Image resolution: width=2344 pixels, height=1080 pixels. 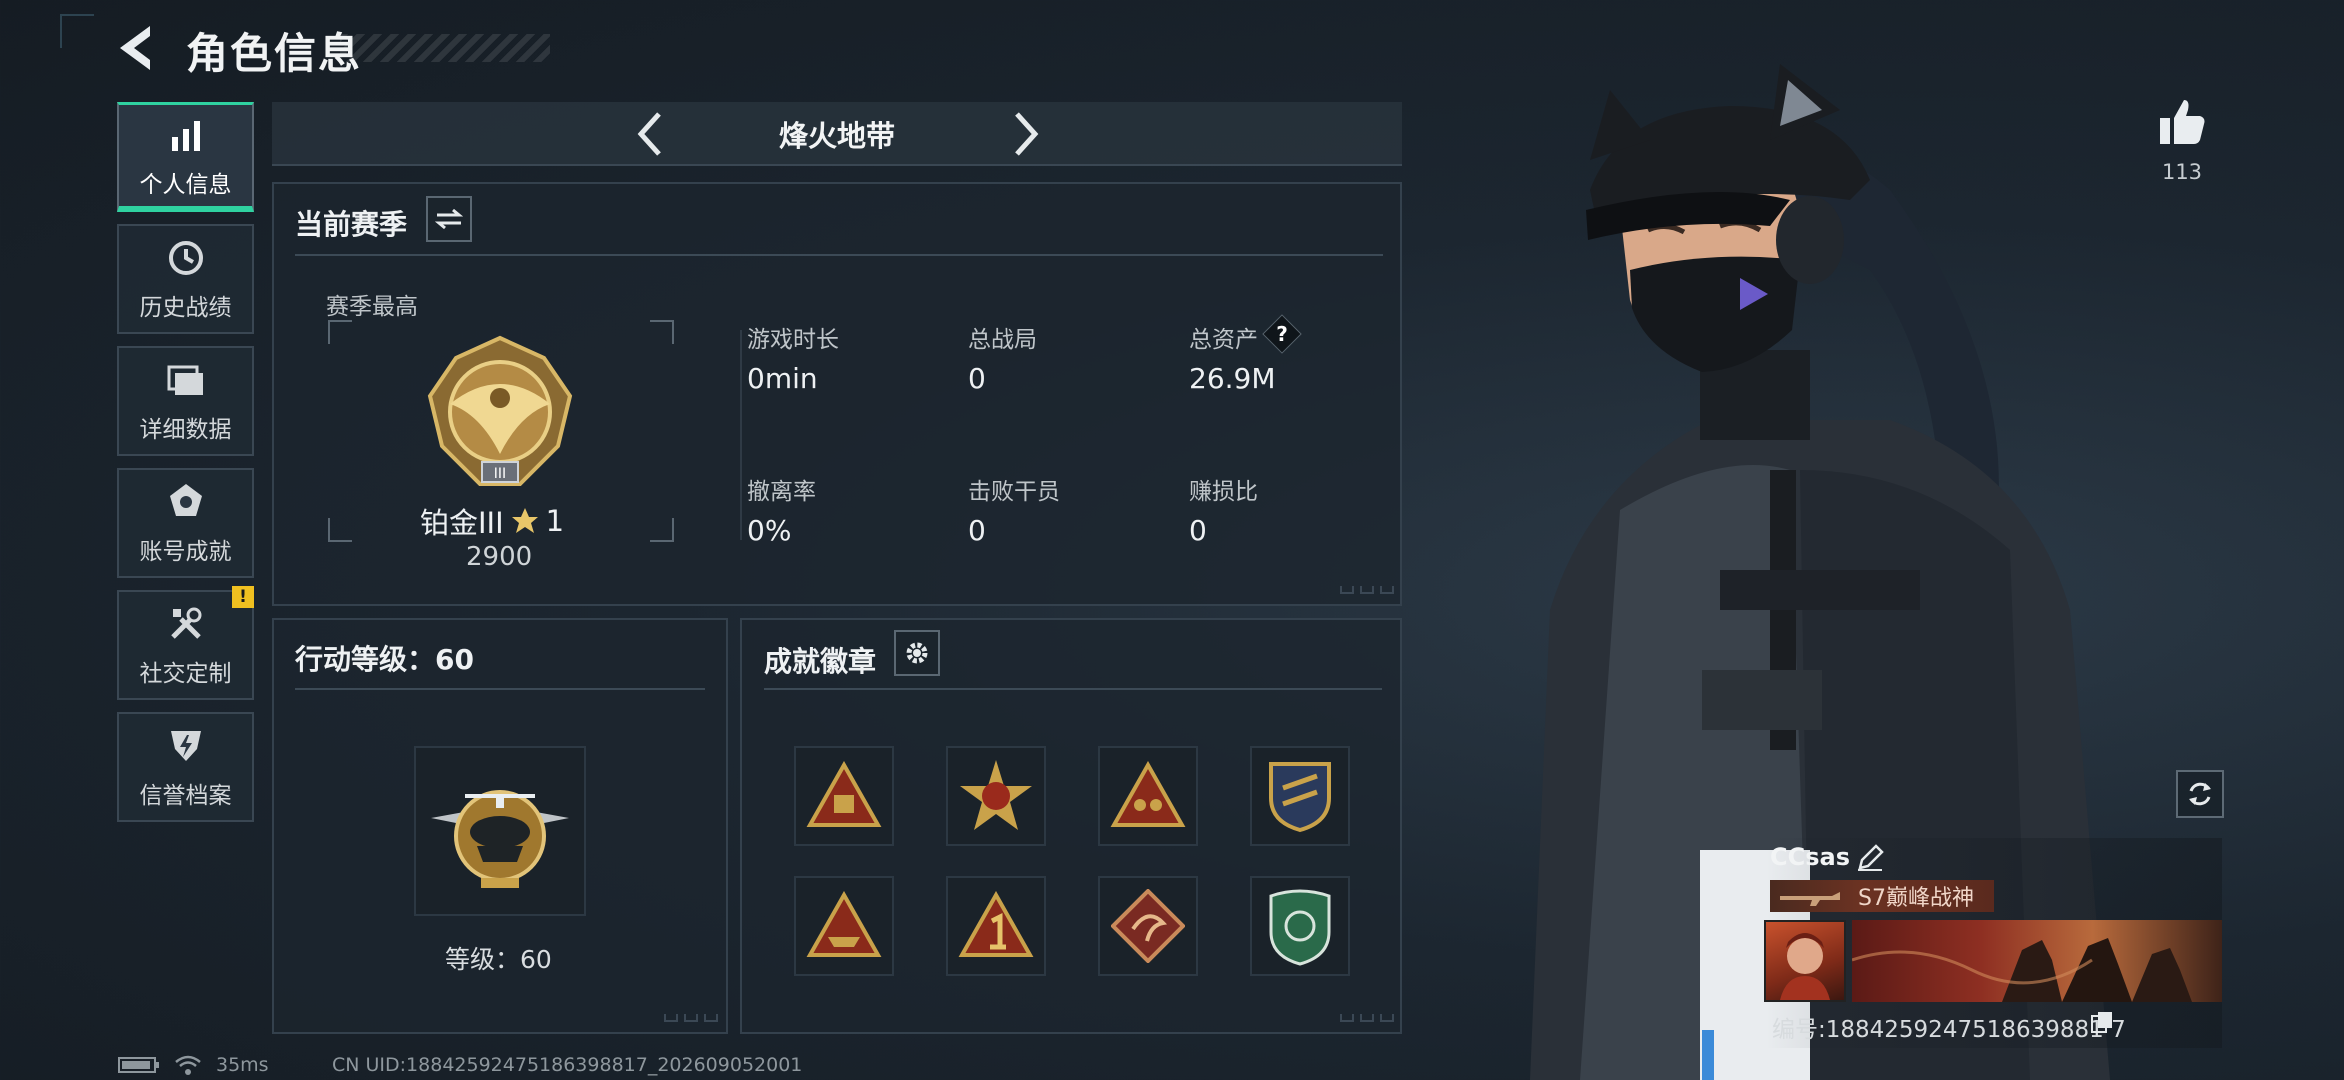 What do you see at coordinates (1949, 1030) in the screenshot?
I see `player-id-text: 编号:1884259247518639881 7` at bounding box center [1949, 1030].